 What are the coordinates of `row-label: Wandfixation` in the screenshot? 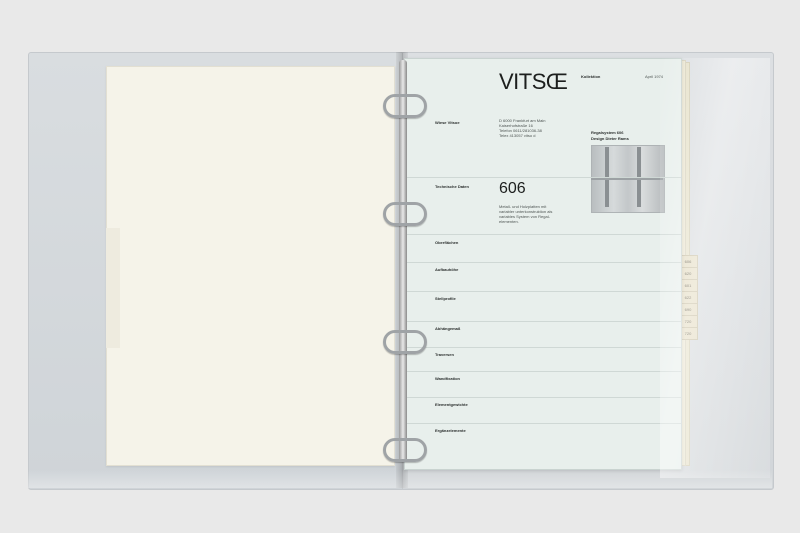 It's located at (447, 378).